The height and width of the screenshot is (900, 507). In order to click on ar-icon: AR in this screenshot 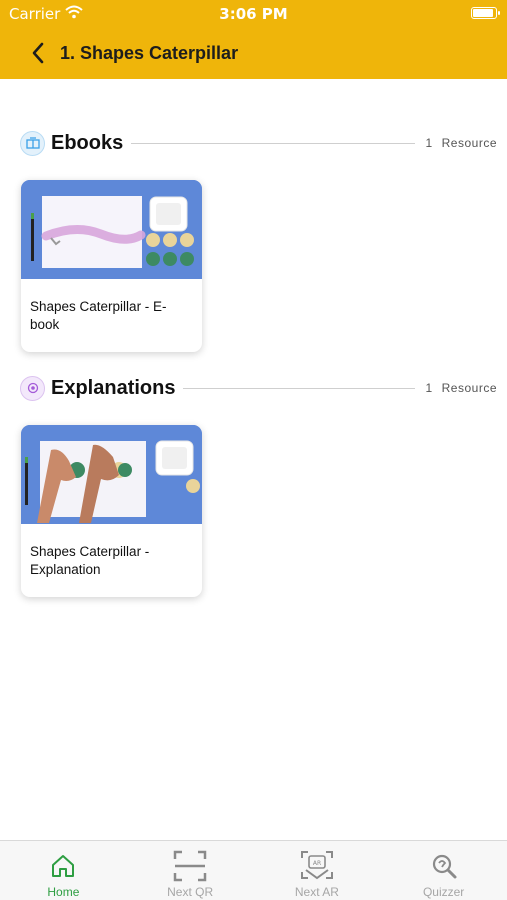, I will do `click(317, 866)`.